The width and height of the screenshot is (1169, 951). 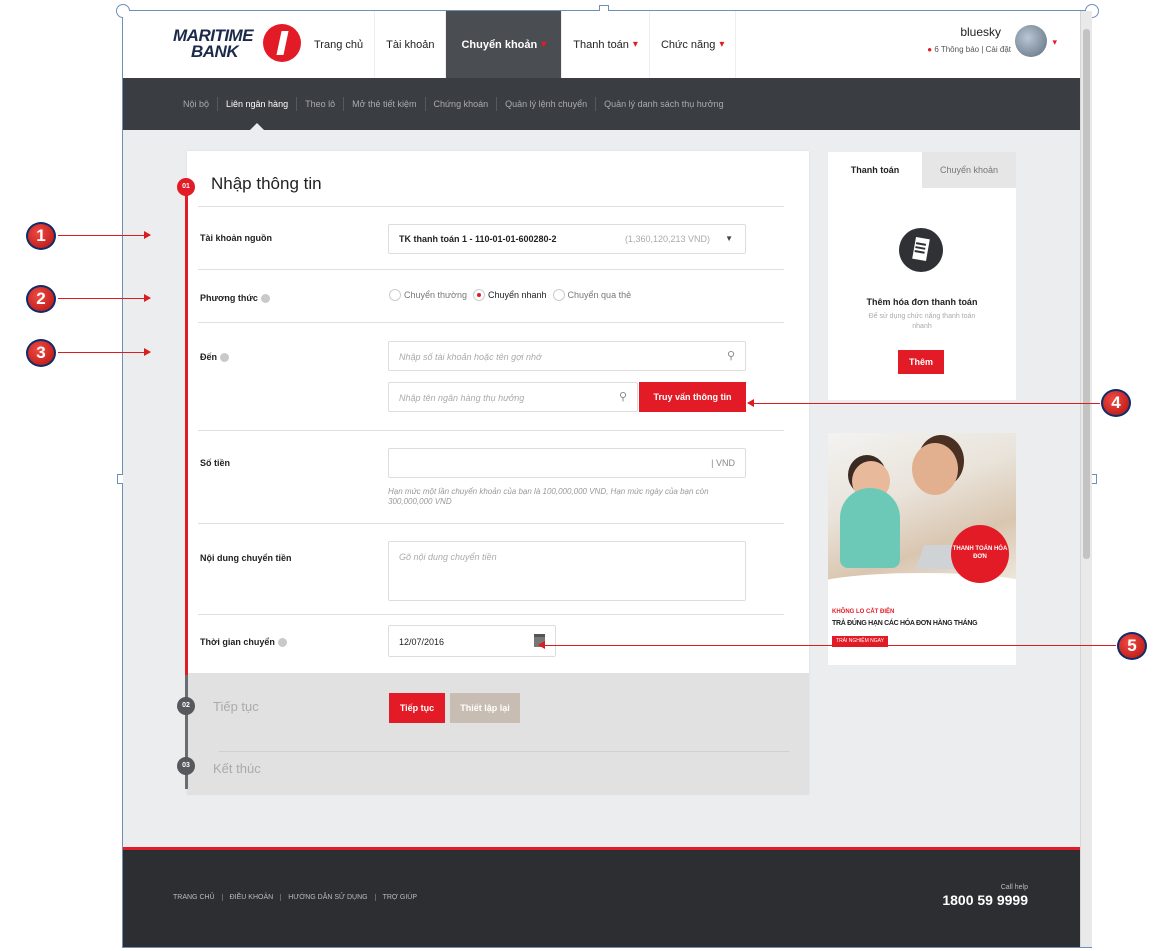 What do you see at coordinates (664, 104) in the screenshot?
I see `subnav-beneficiaries: Quản lý danh sách thụ hưởng` at bounding box center [664, 104].